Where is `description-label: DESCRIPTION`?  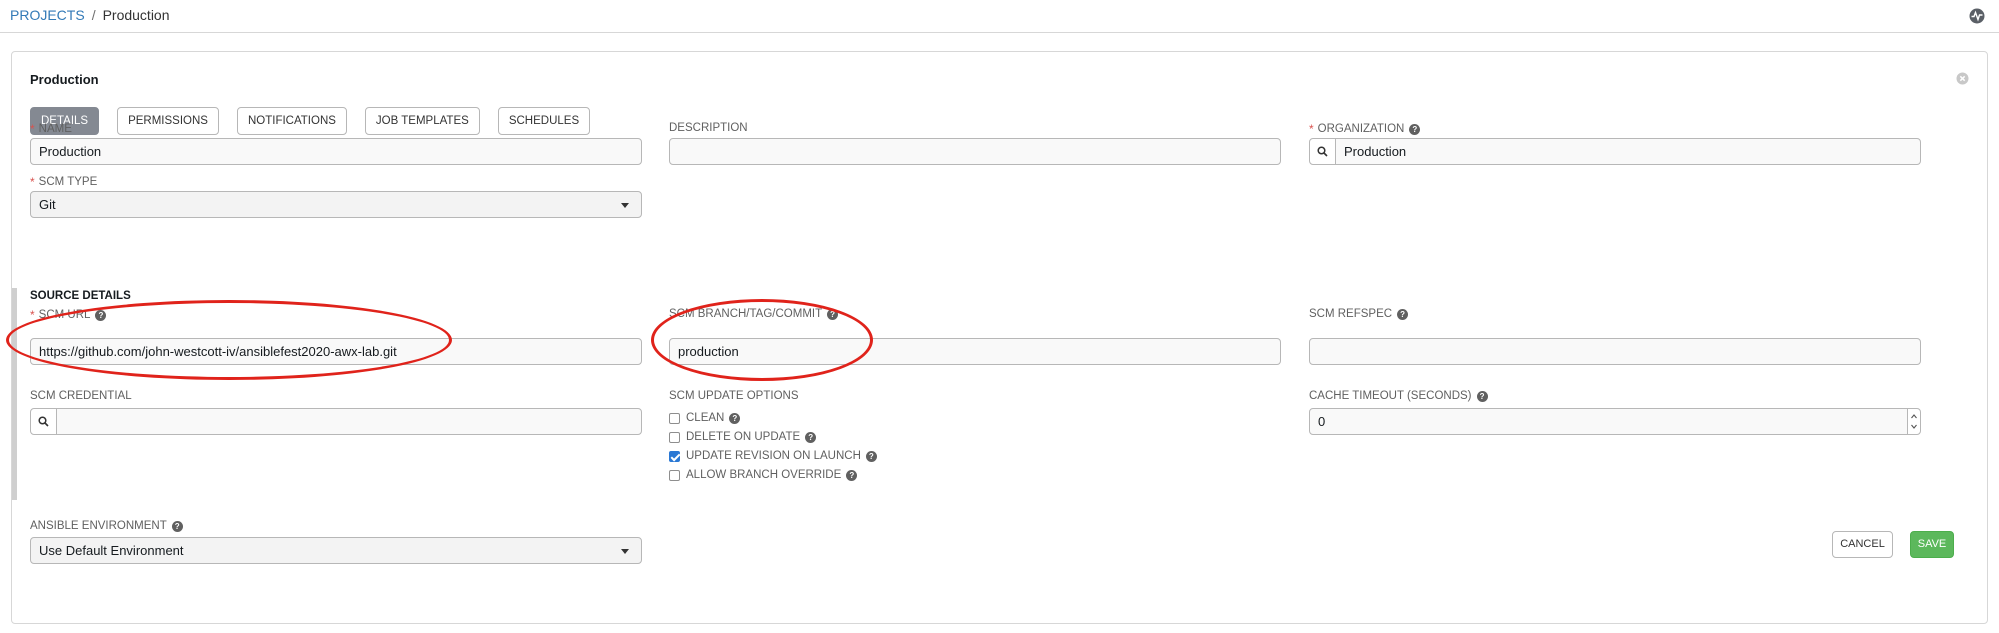 description-label: DESCRIPTION is located at coordinates (708, 128).